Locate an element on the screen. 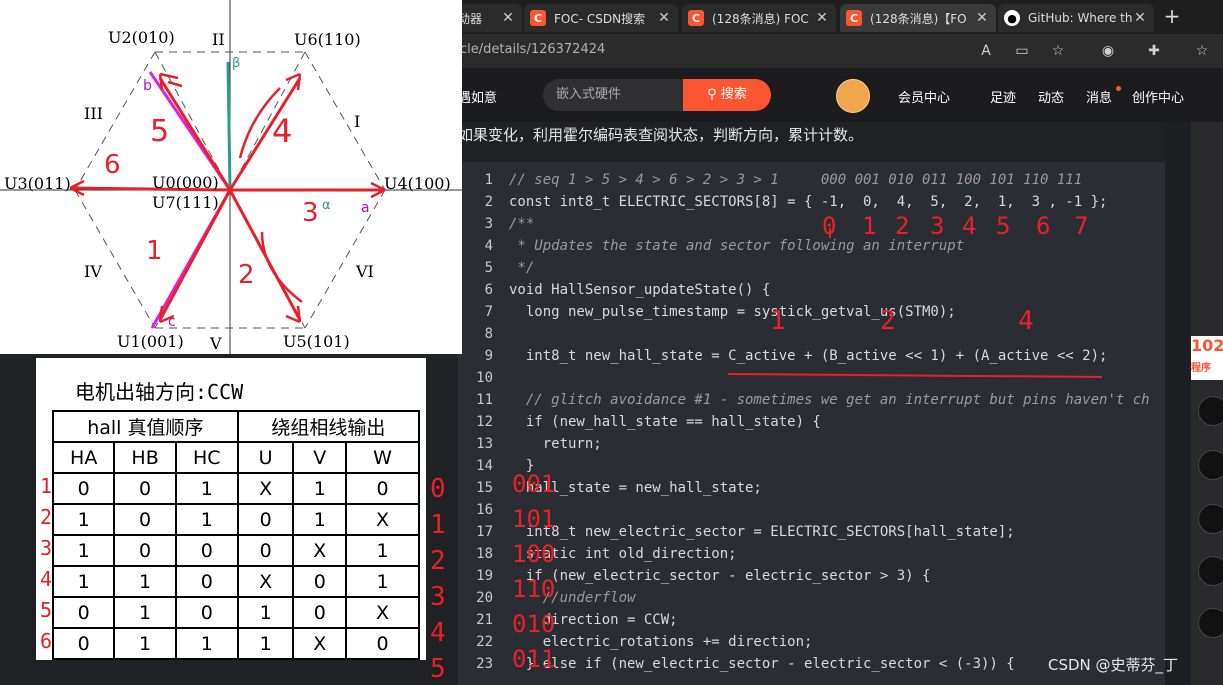 The image size is (1223, 685). handwritten-sector-index: 4 is located at coordinates (438, 633).